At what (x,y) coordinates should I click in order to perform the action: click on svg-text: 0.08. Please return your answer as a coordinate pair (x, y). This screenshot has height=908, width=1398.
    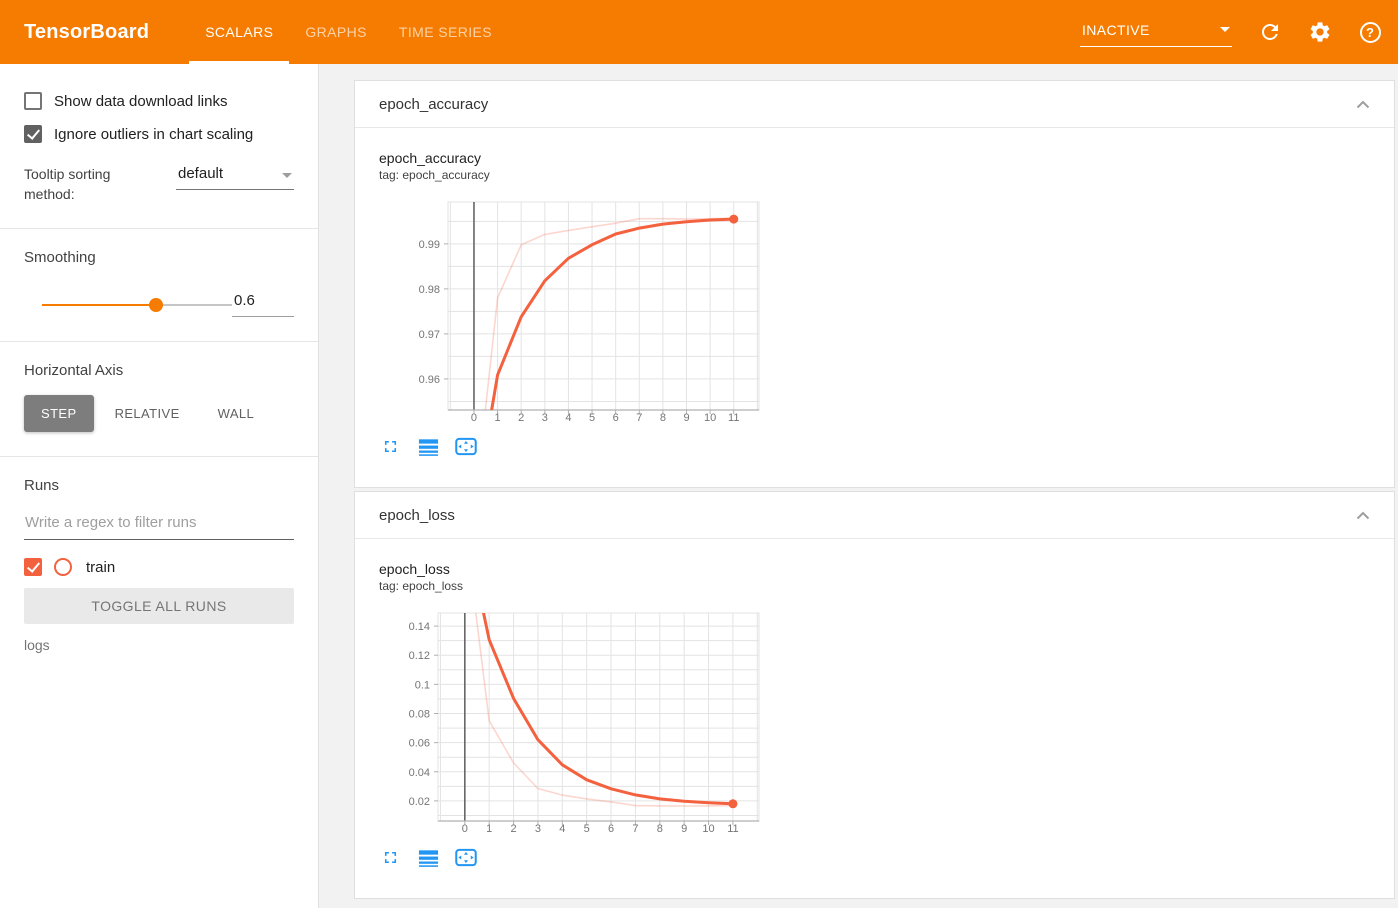
    Looking at the image, I should click on (419, 715).